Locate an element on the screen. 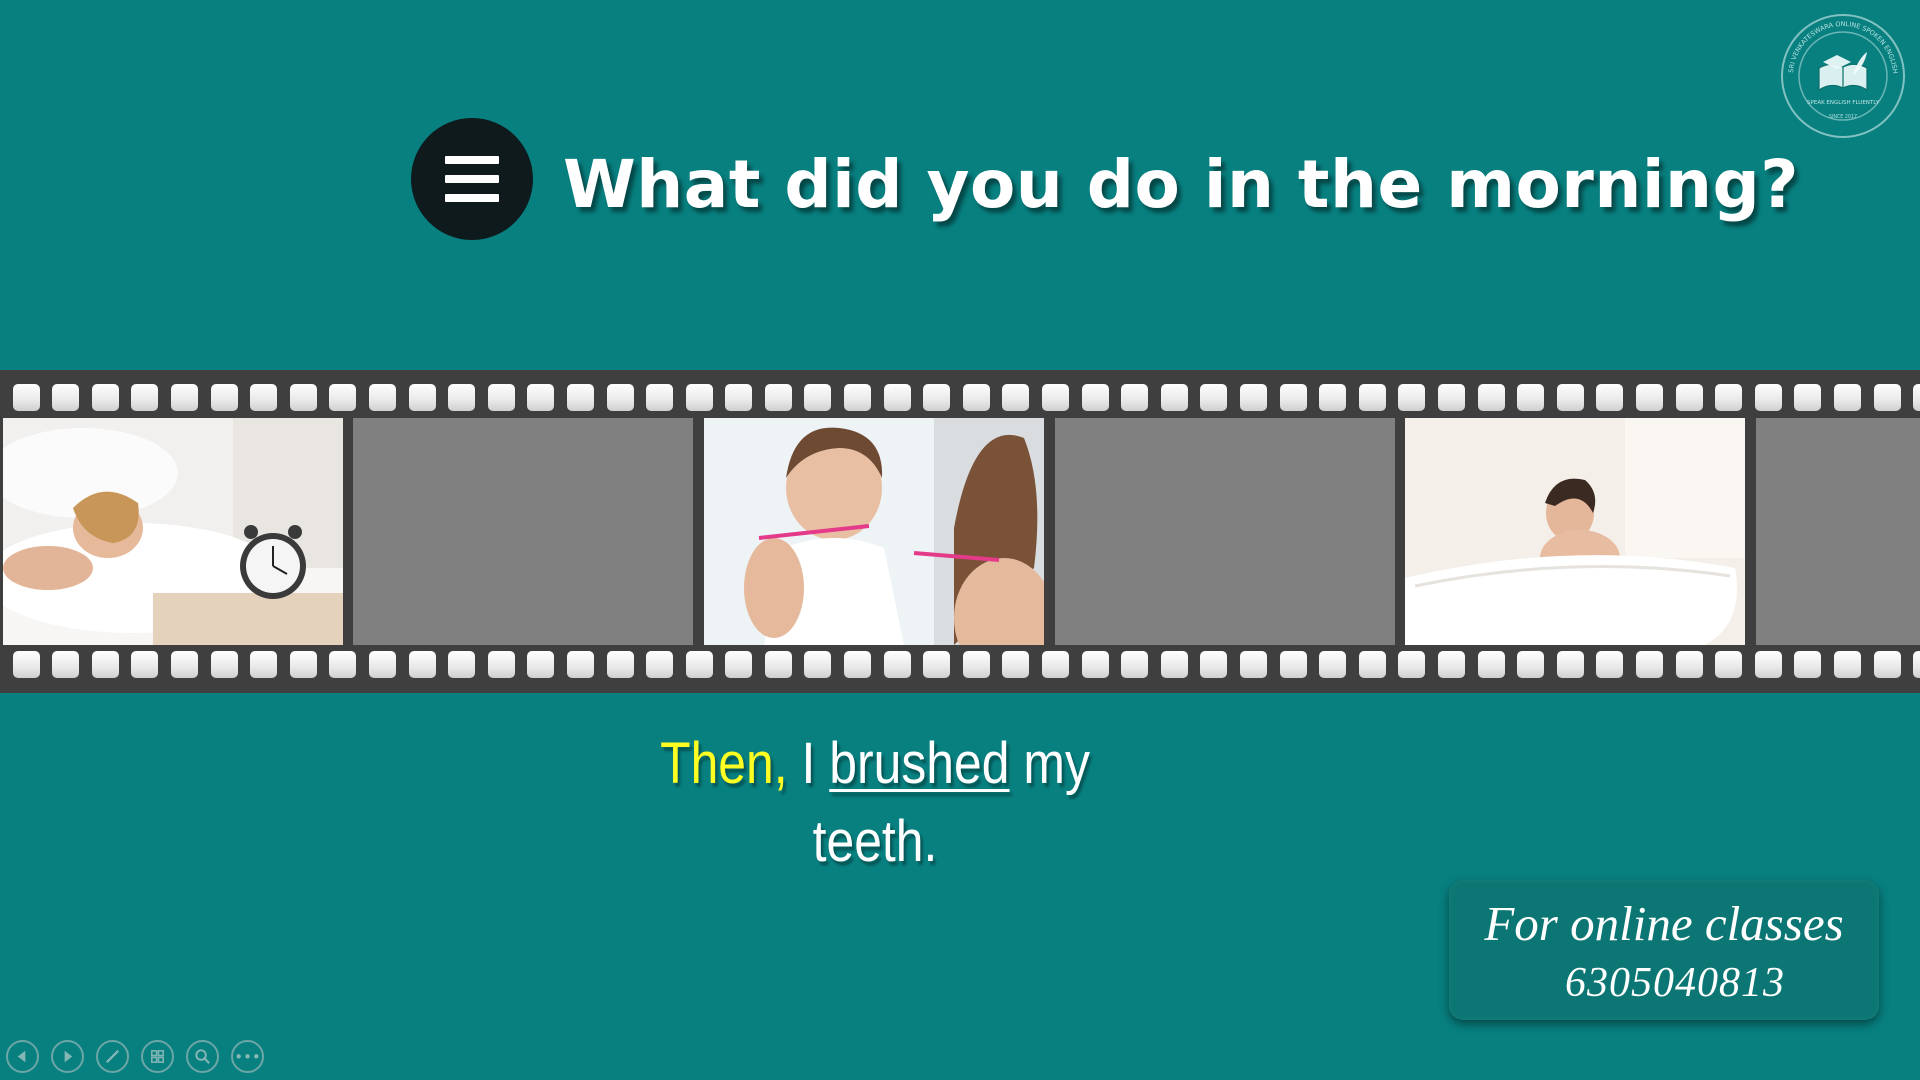 Image resolution: width=1920 pixels, height=1080 pixels. hamburger-lines is located at coordinates (472, 179).